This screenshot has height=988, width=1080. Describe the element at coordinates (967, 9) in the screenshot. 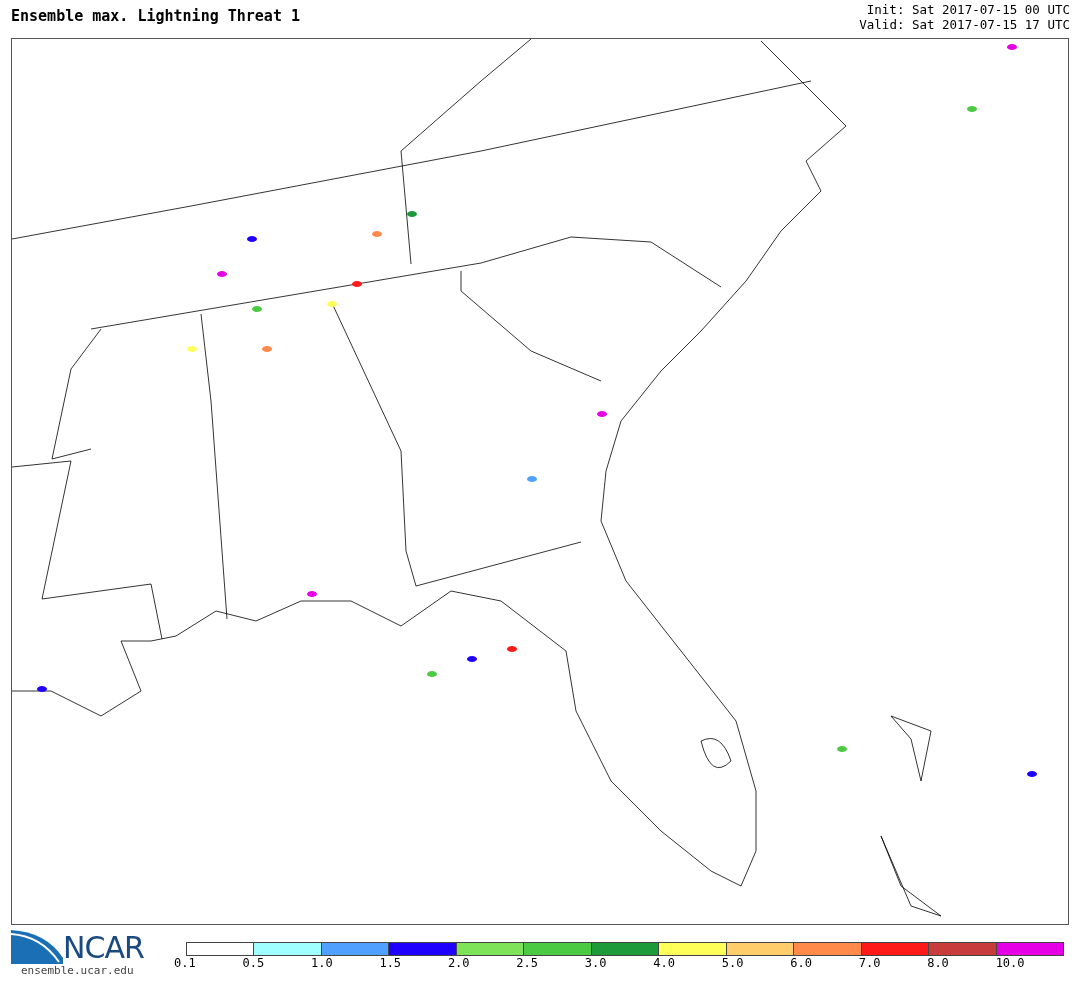

I see `init-time: Init: Sat 2017-07-15 00 UTC` at that location.